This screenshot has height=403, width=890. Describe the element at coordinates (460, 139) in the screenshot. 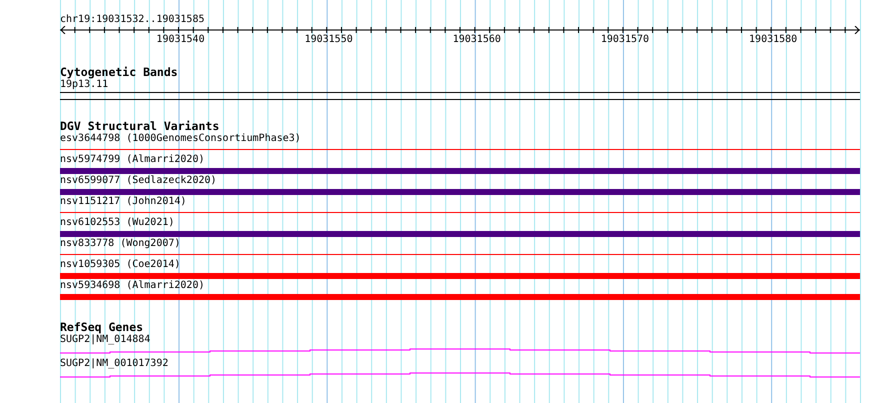

I see `variant-label: esv3644798 (1000GenomesConsortiumPhase3)` at that location.